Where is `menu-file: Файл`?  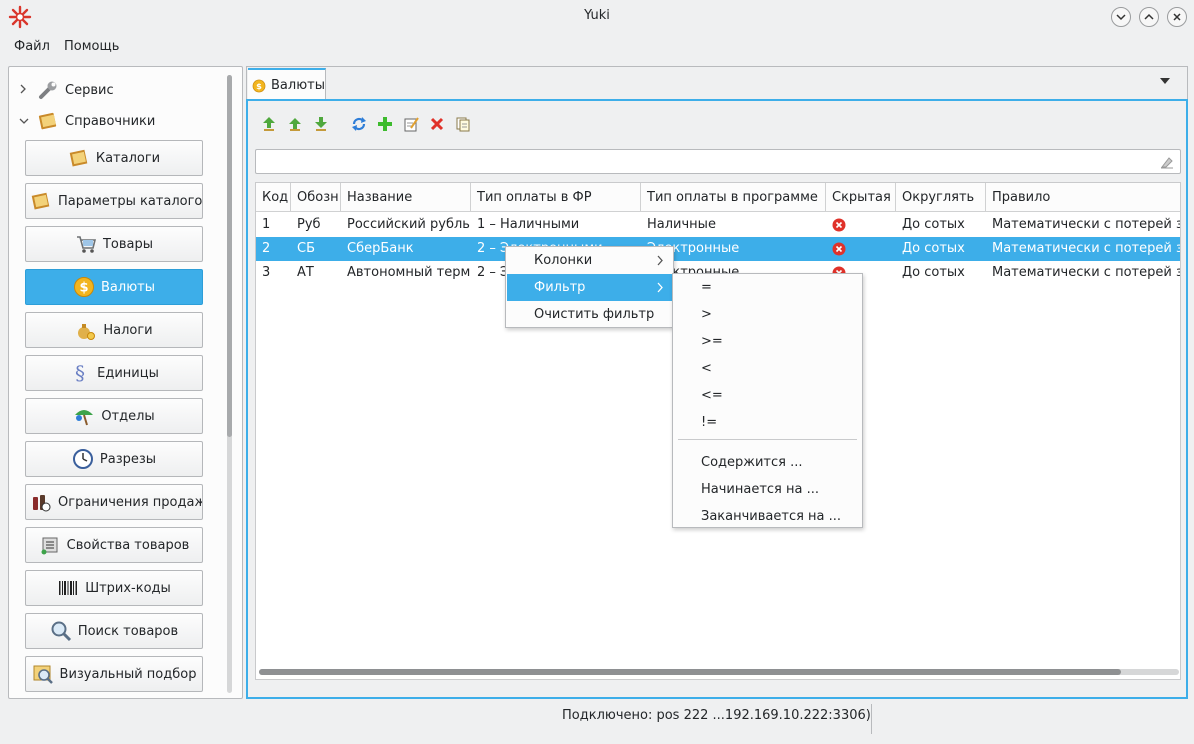 menu-file: Файл is located at coordinates (32, 46).